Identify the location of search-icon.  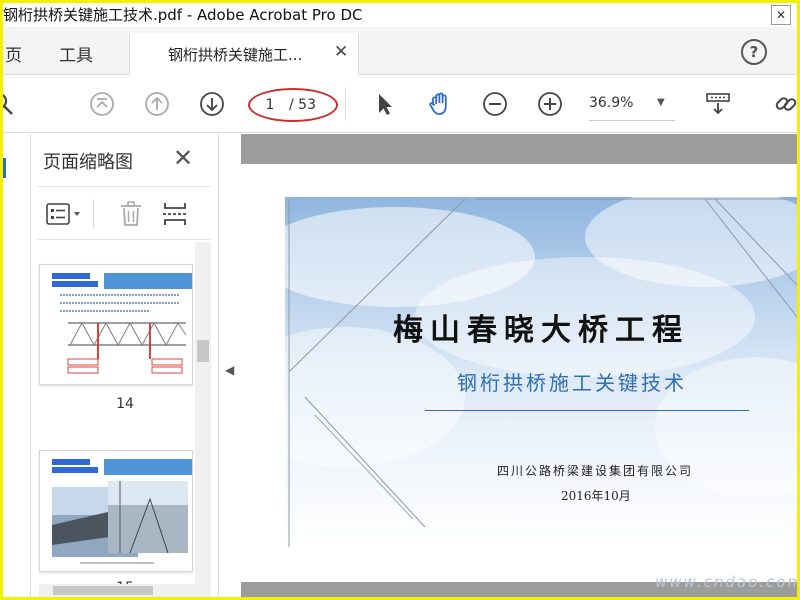
(9, 104).